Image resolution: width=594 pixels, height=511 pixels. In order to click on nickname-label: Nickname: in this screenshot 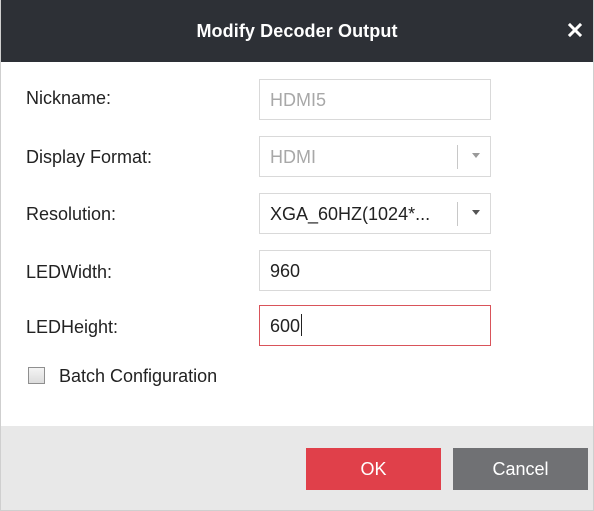, I will do `click(69, 98)`.